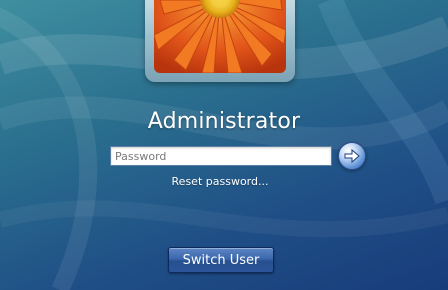  I want to click on arrow-right-icon, so click(352, 156).